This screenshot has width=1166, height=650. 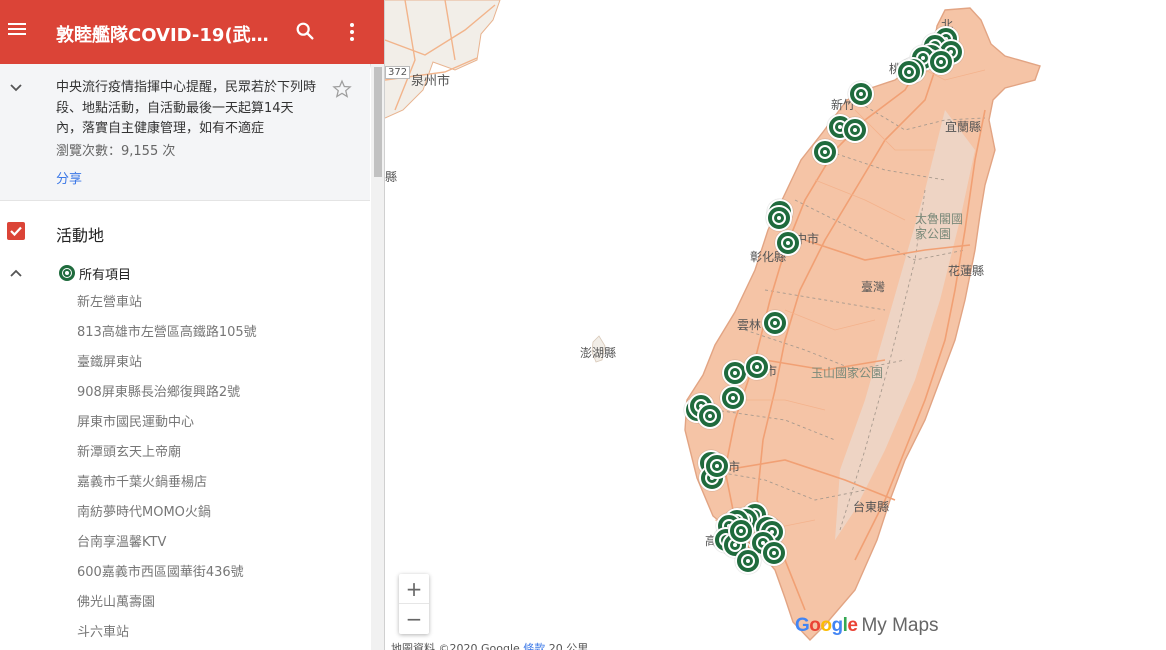 I want to click on label-taroko: 太魯閣國家公園, so click(x=939, y=226).